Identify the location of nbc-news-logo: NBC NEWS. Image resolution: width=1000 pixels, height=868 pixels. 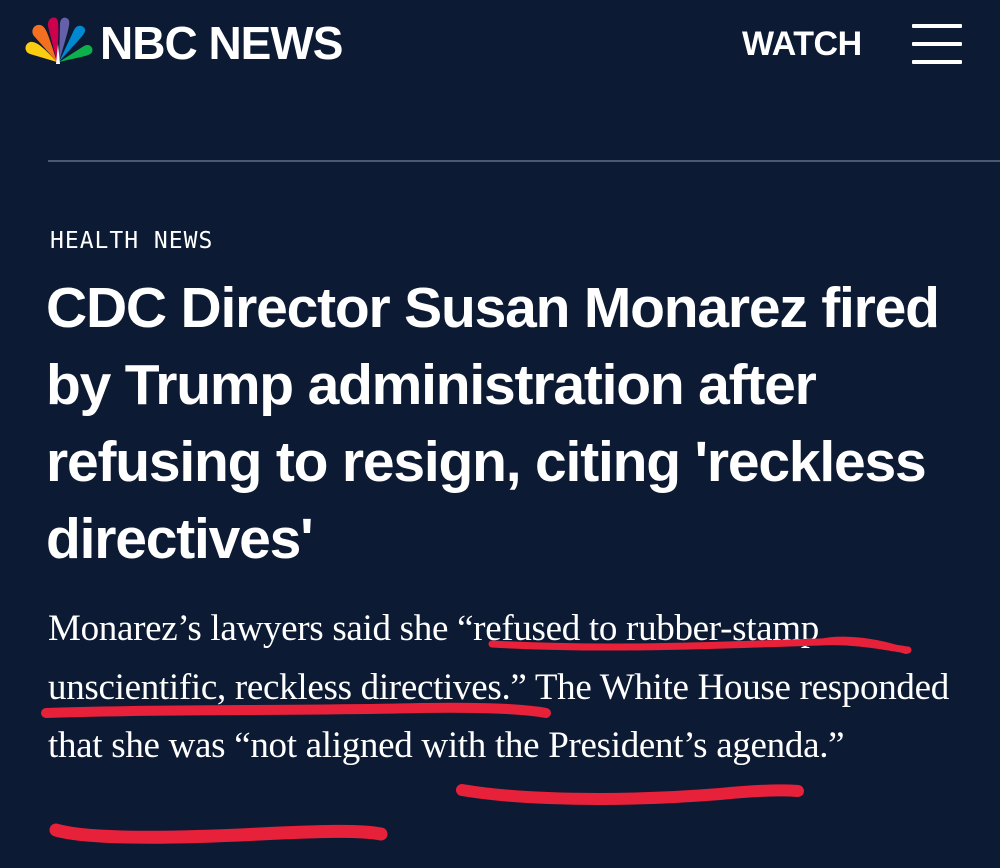
(182, 43).